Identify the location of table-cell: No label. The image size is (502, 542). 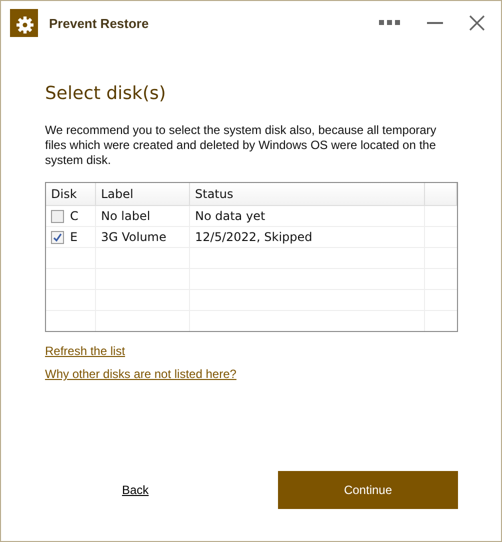
(125, 216).